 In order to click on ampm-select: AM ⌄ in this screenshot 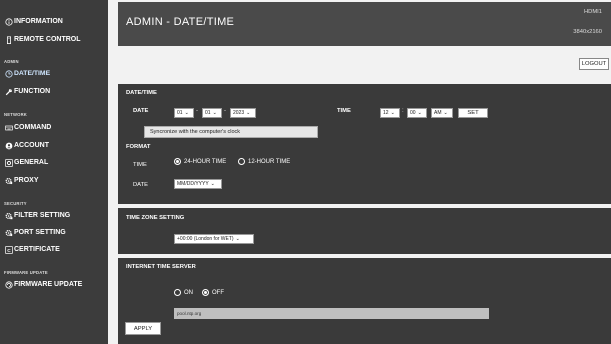, I will do `click(442, 113)`.